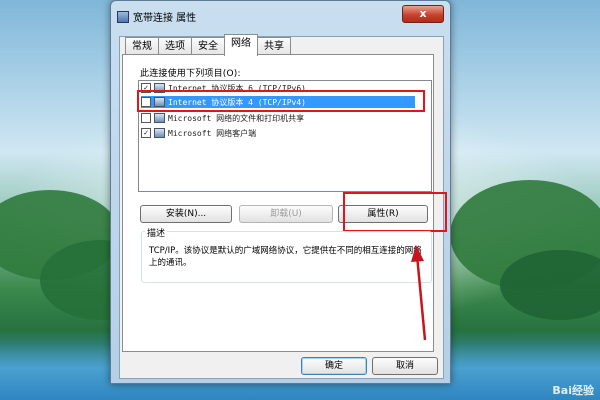 The image size is (600, 400). Describe the element at coordinates (334, 366) in the screenshot. I see `ok-button: 确定` at that location.